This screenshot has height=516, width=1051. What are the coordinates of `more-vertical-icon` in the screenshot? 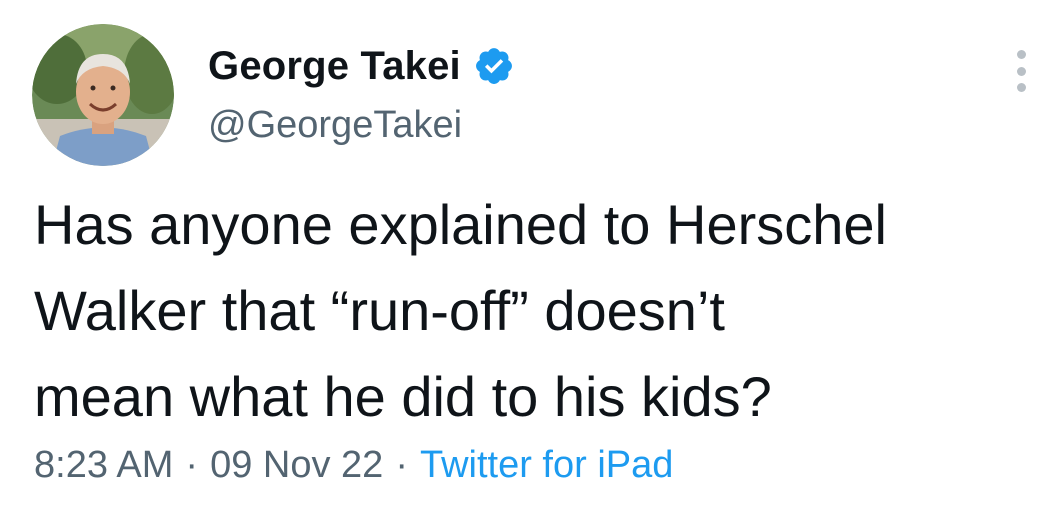 It's located at (1021, 71).